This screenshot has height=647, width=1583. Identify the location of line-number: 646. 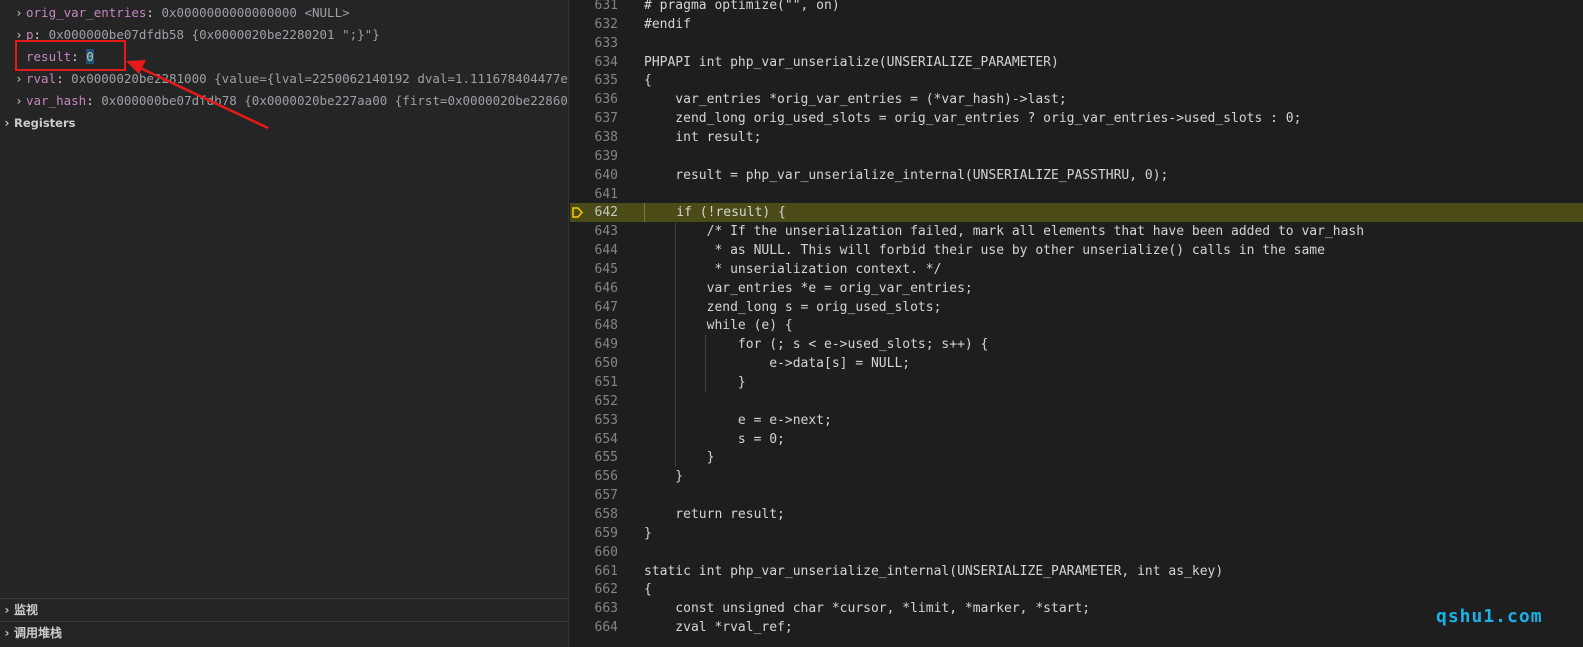
(594, 288).